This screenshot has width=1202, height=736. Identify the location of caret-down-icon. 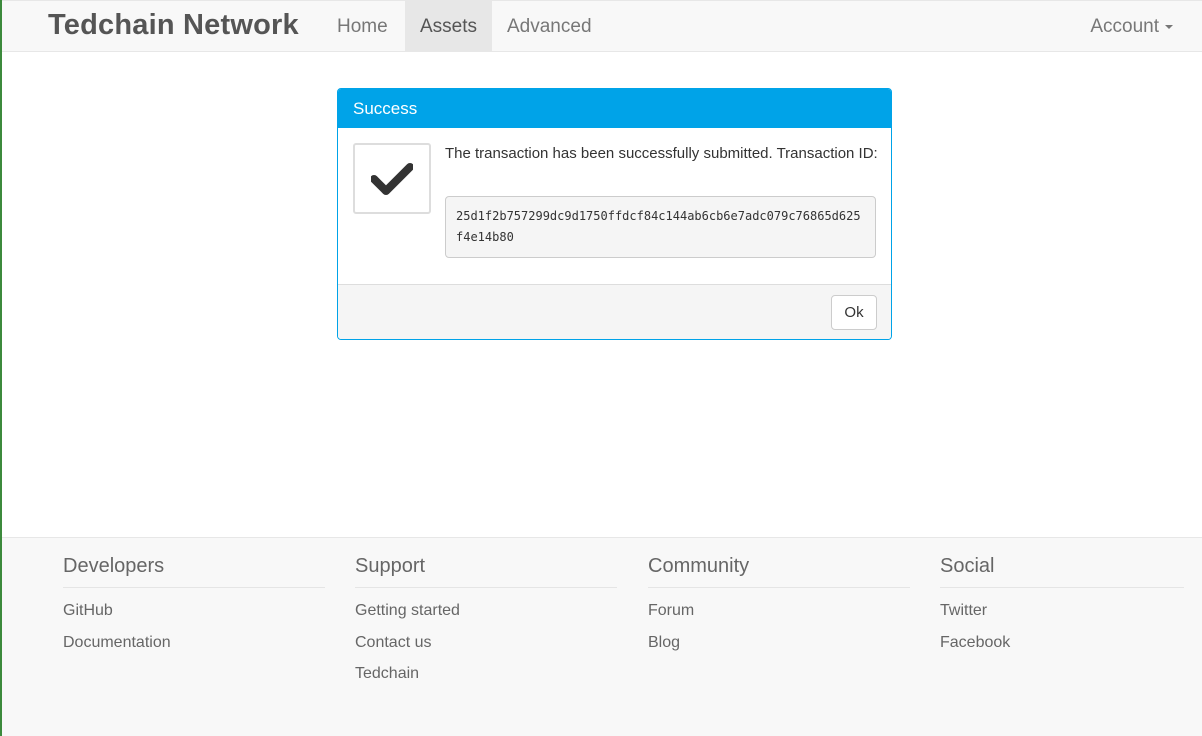
(1169, 26).